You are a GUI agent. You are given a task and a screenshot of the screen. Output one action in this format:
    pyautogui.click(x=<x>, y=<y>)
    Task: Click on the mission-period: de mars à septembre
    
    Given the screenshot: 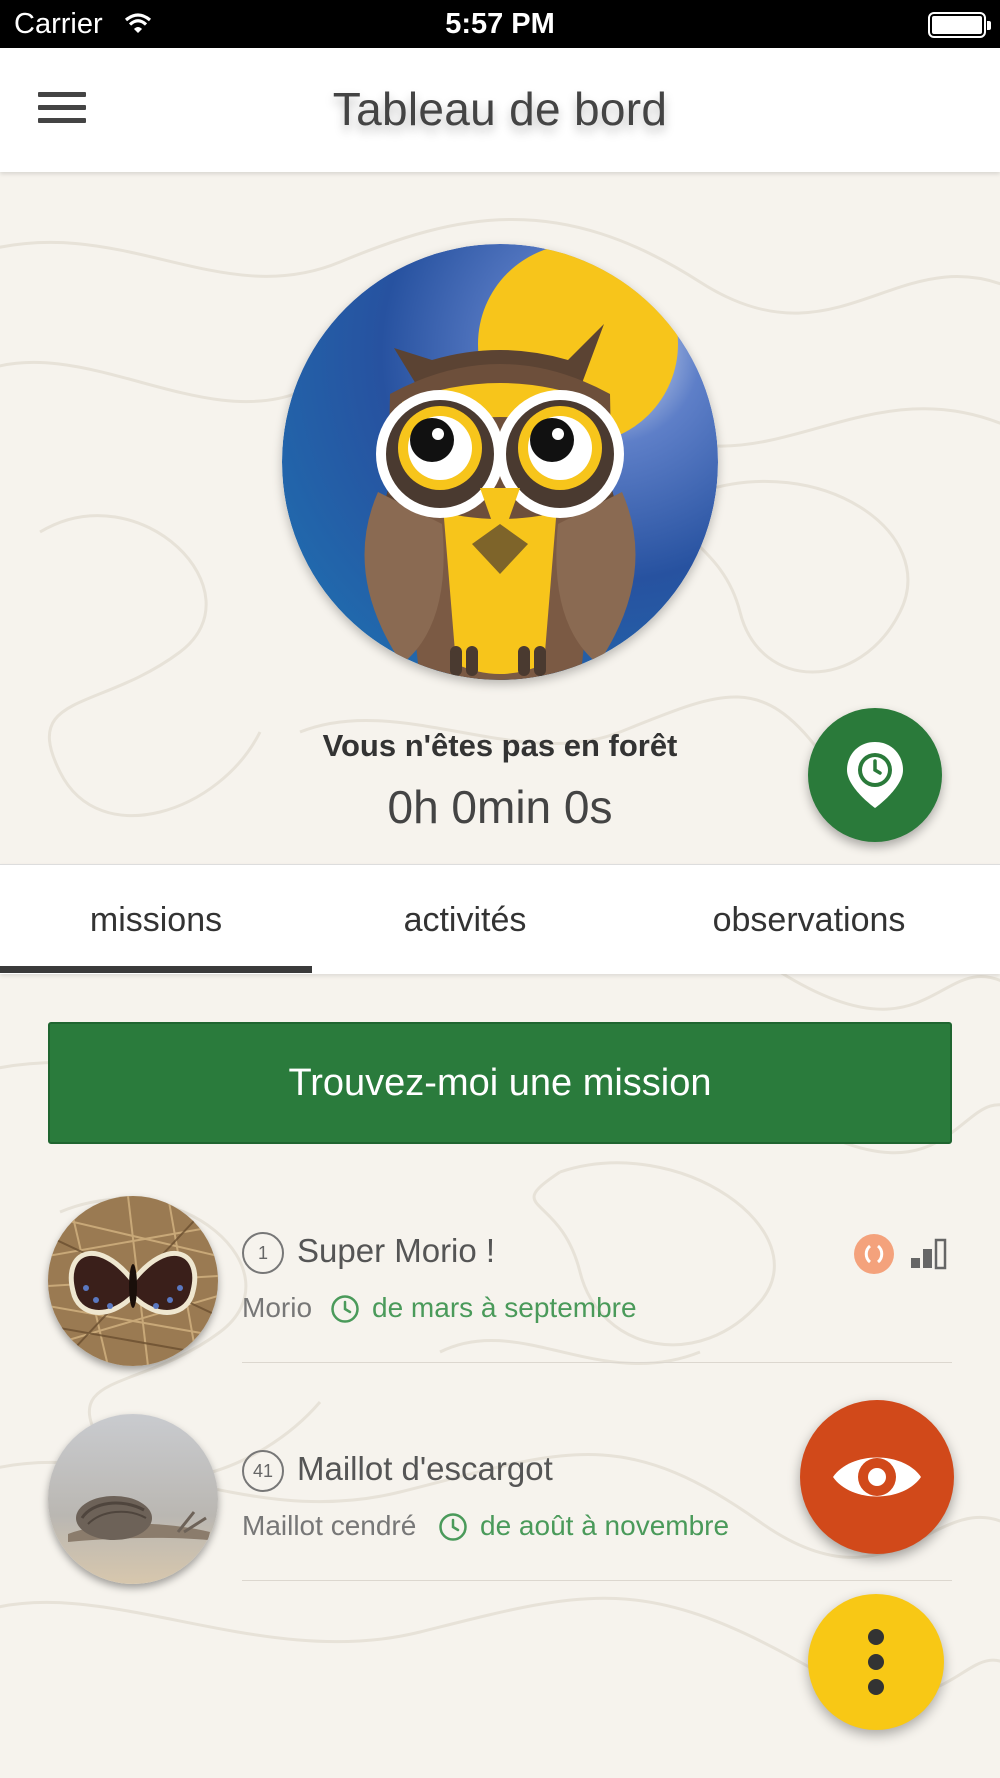 What is the action you would take?
    pyautogui.click(x=504, y=1307)
    